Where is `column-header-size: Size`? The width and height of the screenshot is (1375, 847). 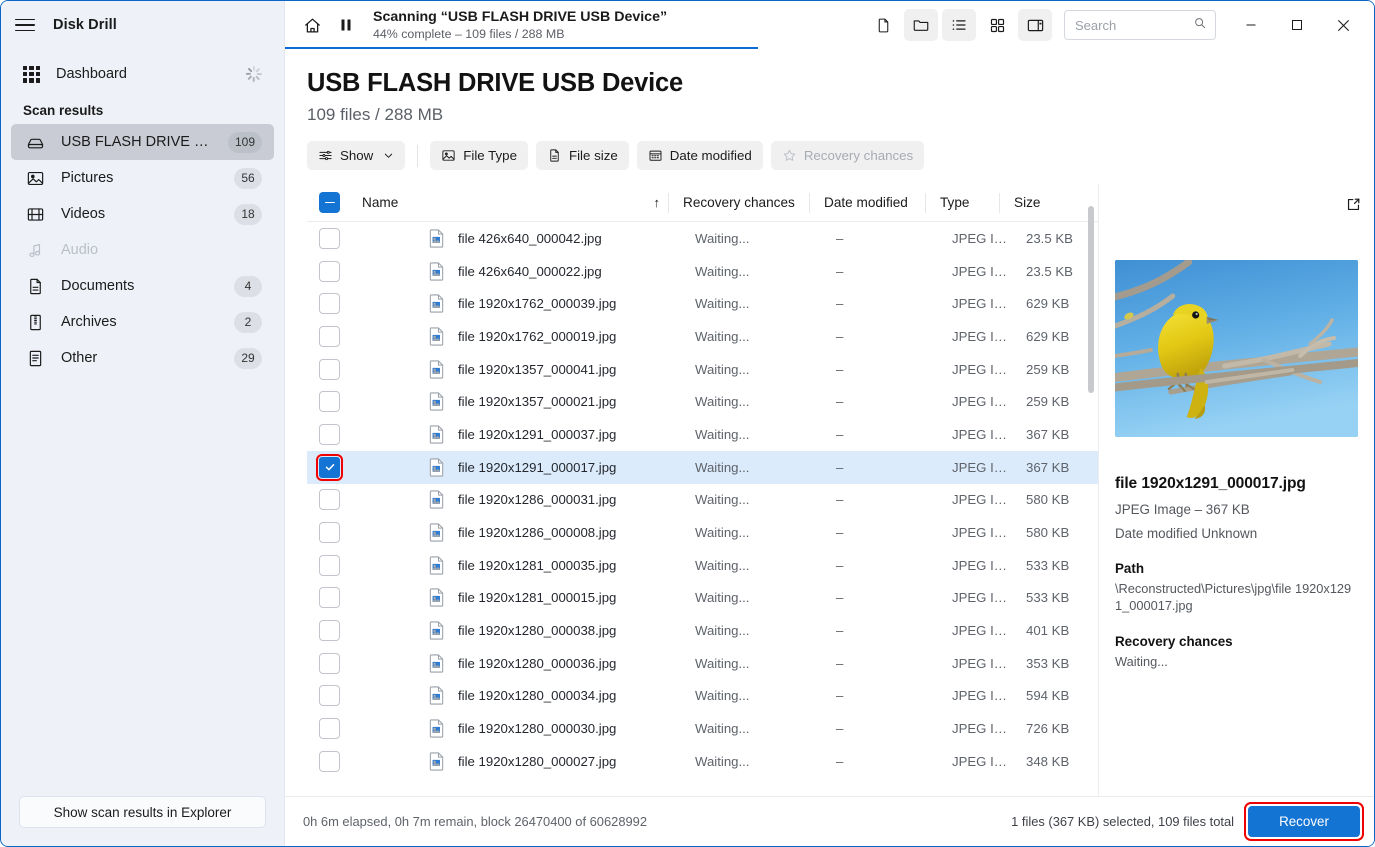 column-header-size: Size is located at coordinates (1043, 202).